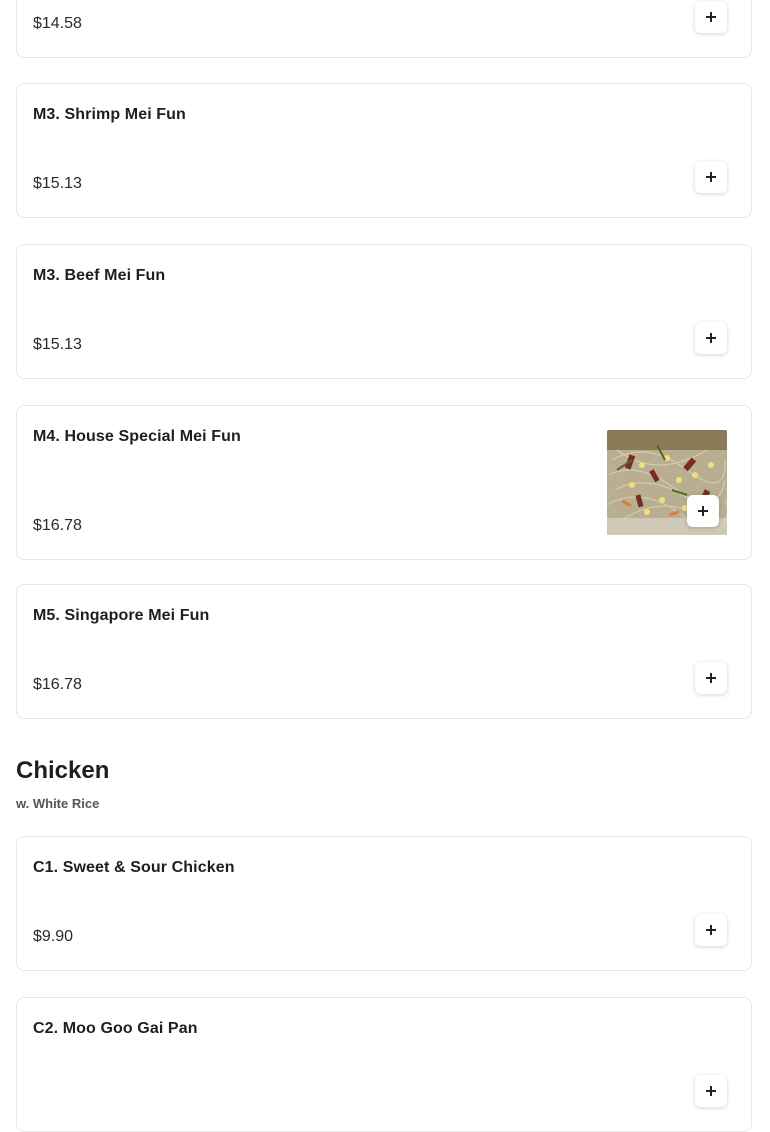 The width and height of the screenshot is (770, 1132). I want to click on item-price: $9.90, so click(53, 936).